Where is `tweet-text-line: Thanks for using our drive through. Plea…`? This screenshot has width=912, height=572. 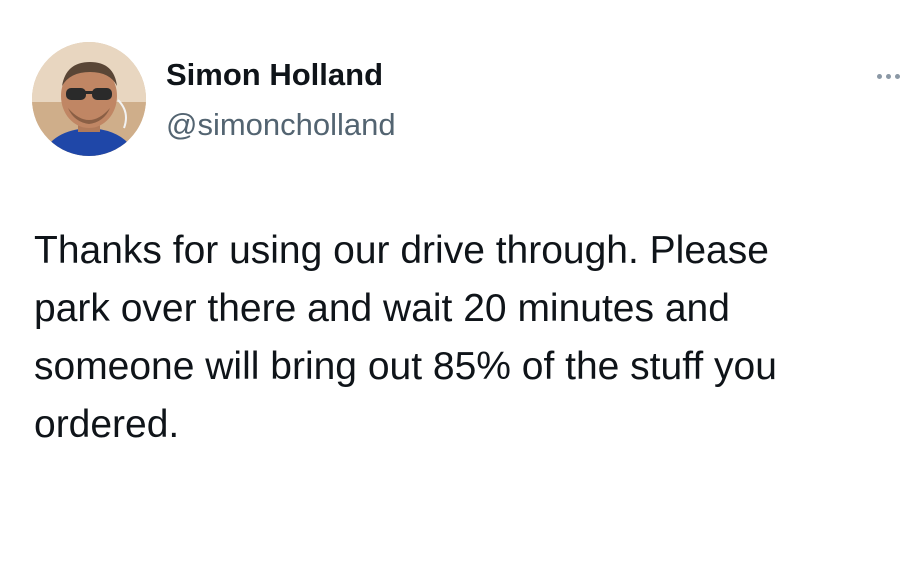 tweet-text-line: Thanks for using our drive through. Plea… is located at coordinates (401, 250).